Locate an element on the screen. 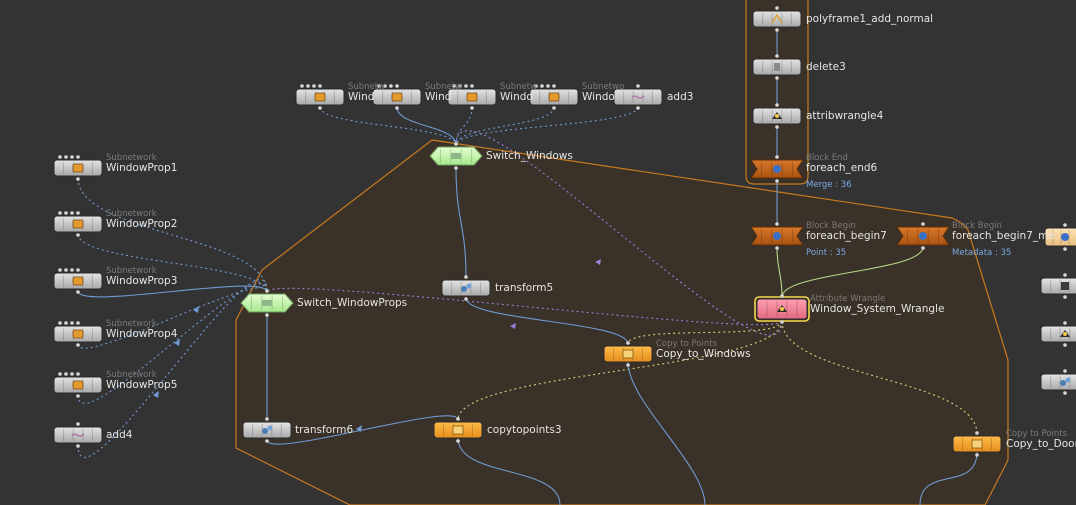 This screenshot has width=1076, height=505. wire-WindowProp3-to-Switch_WindowProps is located at coordinates (172, 291).